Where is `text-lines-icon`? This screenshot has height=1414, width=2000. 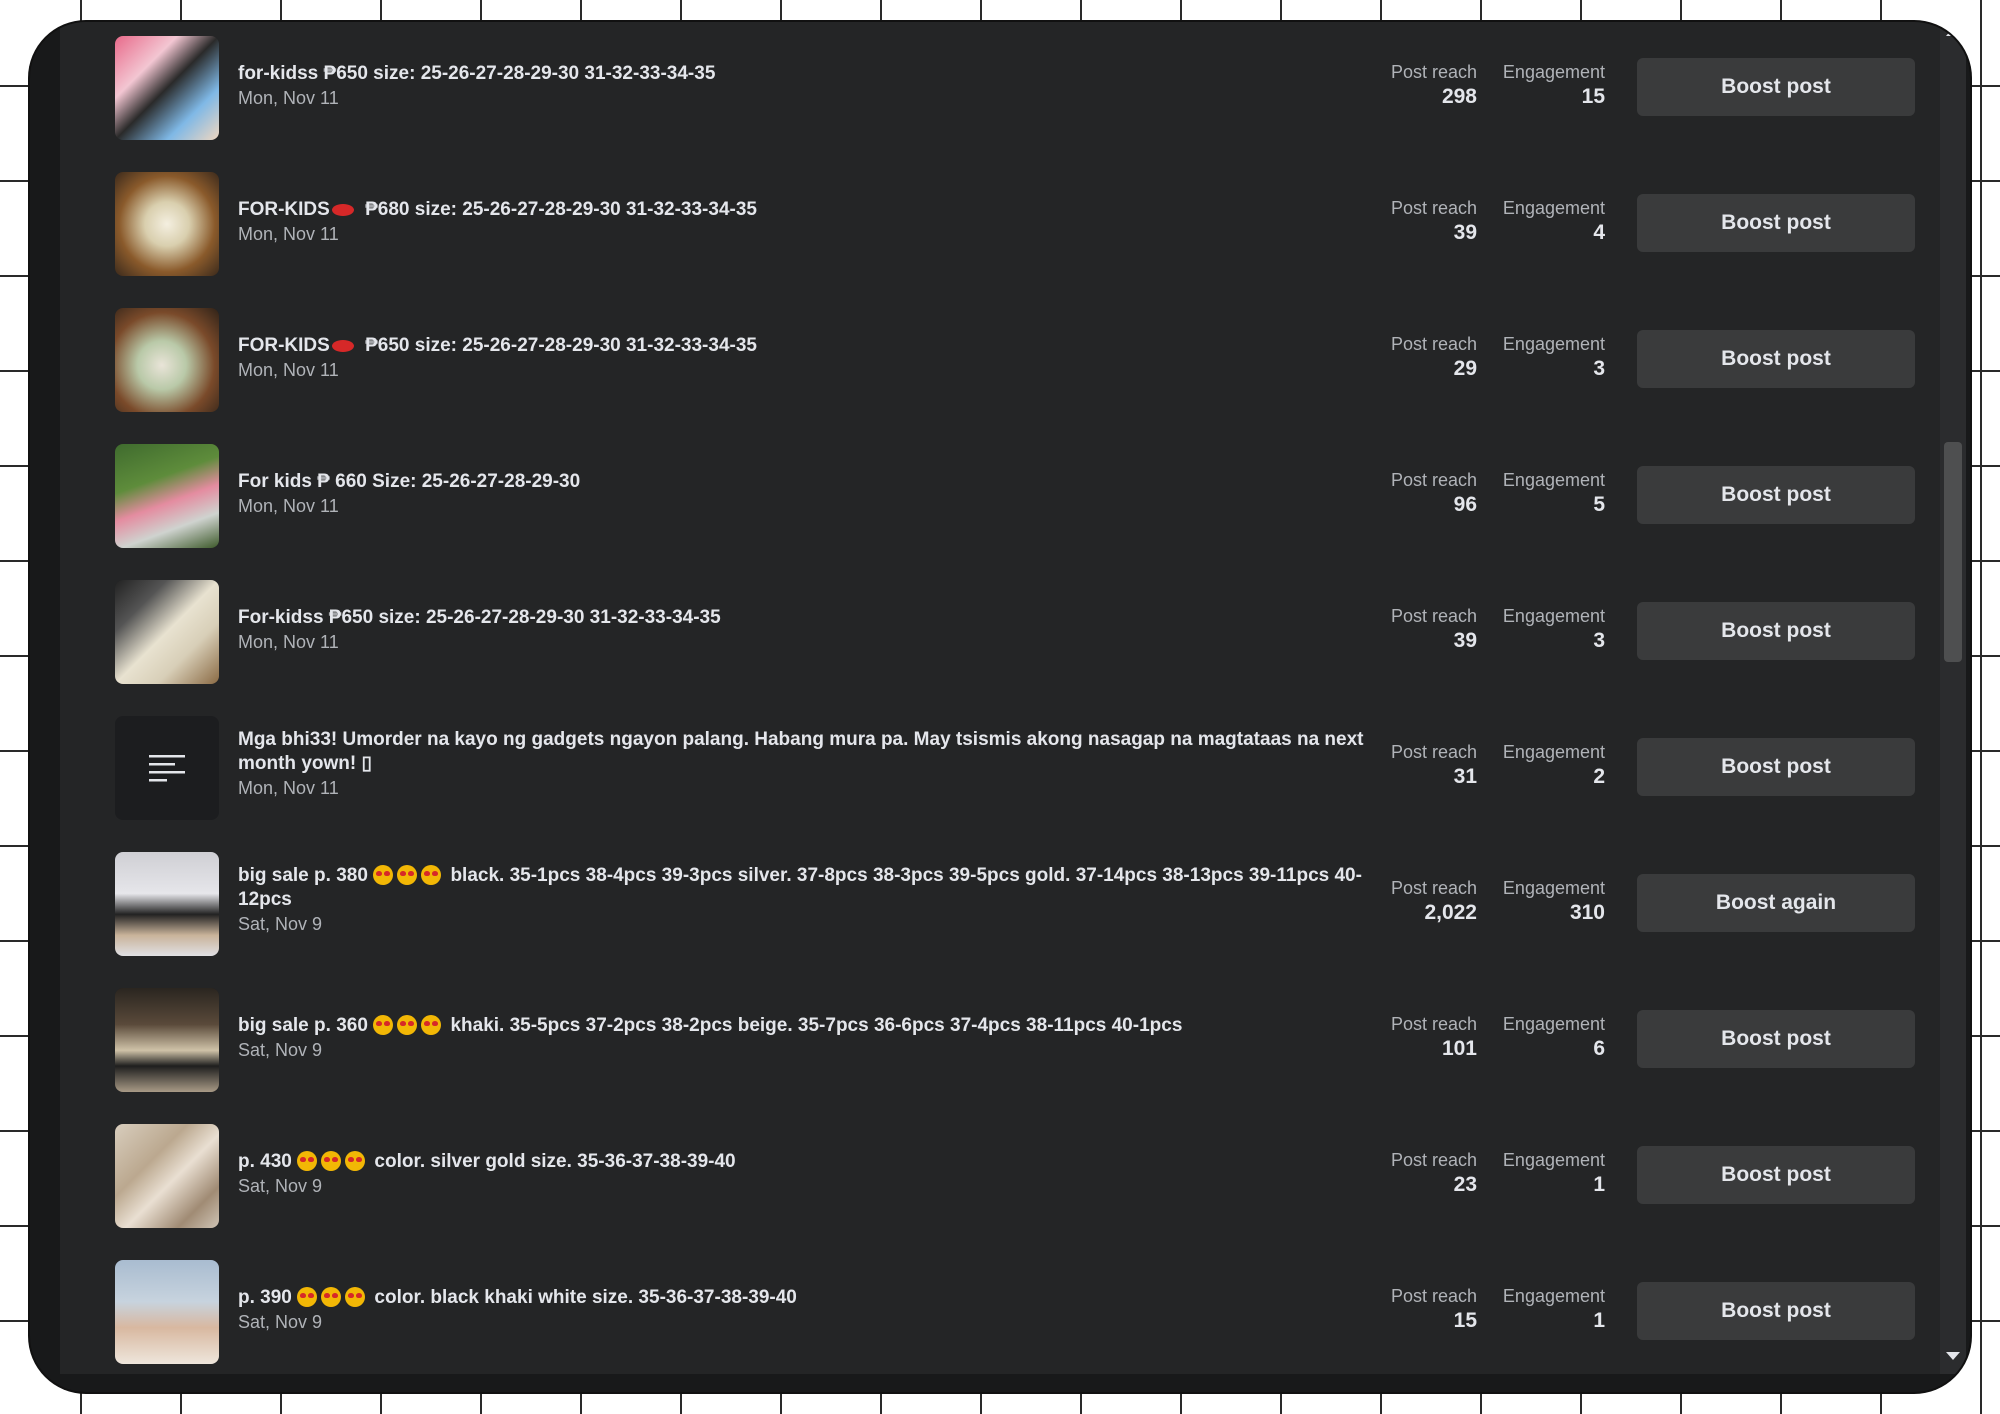
text-lines-icon is located at coordinates (167, 768).